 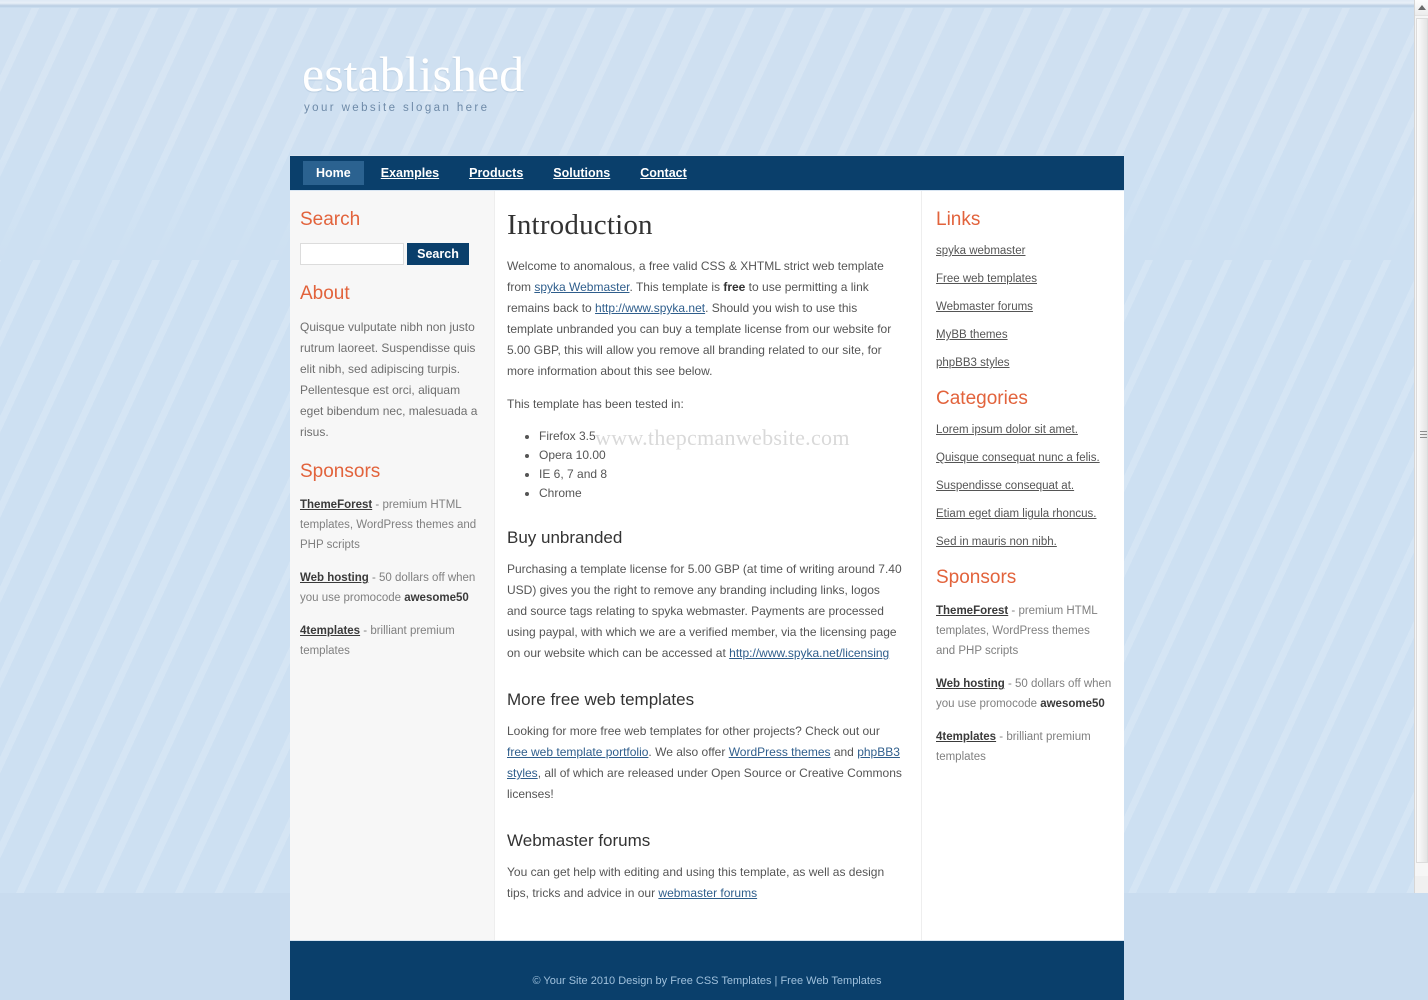 I want to click on search-heading: Search, so click(x=330, y=219).